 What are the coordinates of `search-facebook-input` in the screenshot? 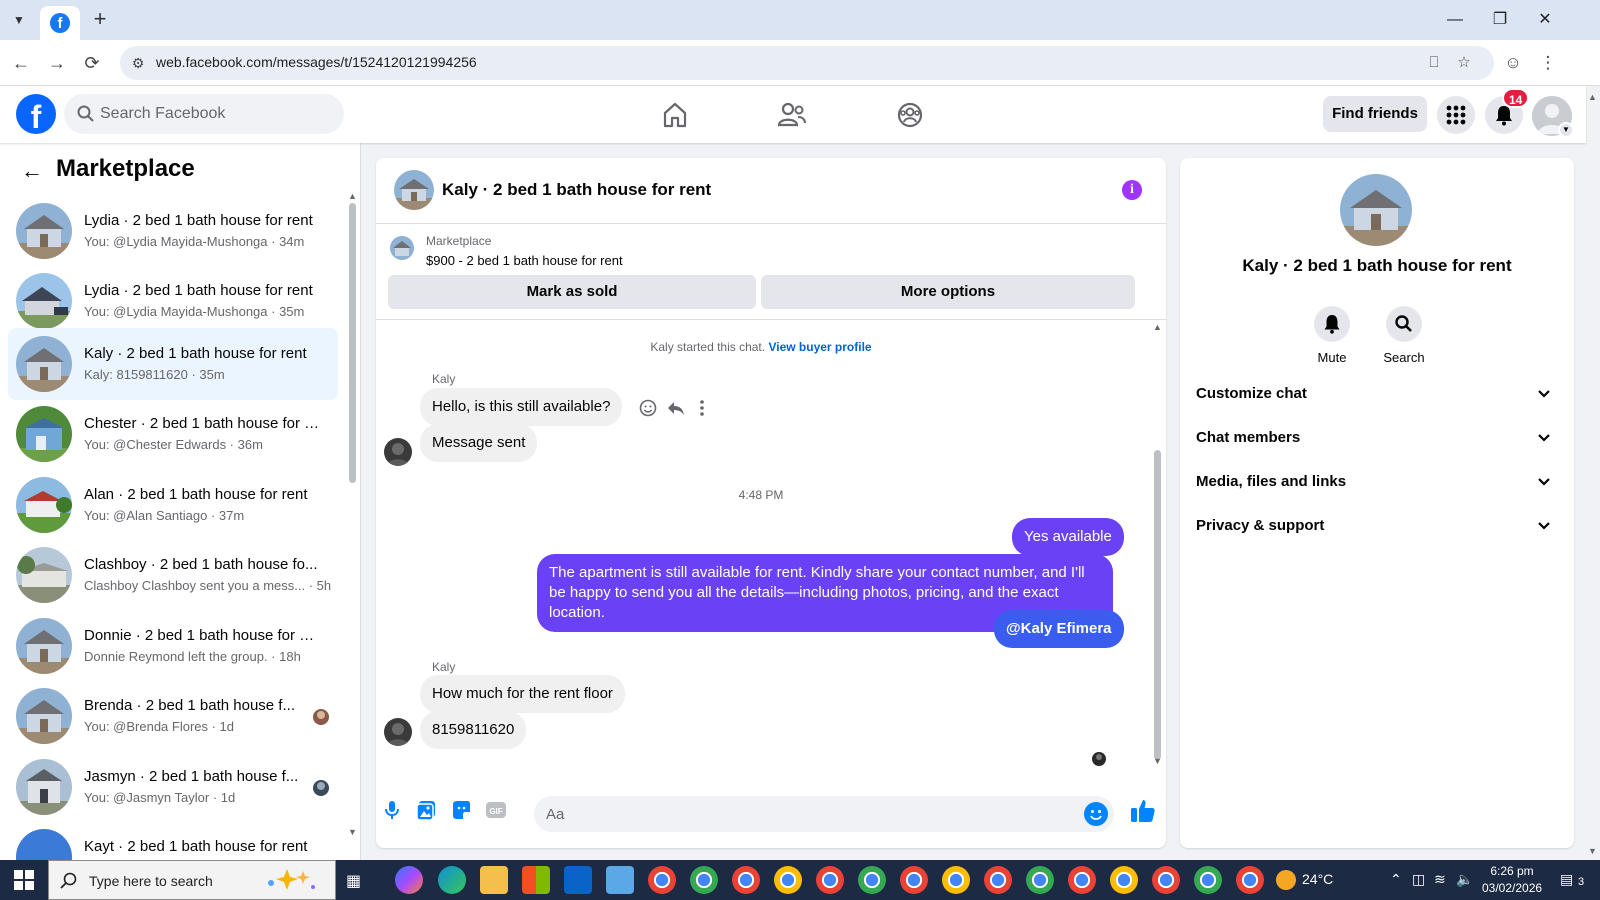 It's located at (215, 114).